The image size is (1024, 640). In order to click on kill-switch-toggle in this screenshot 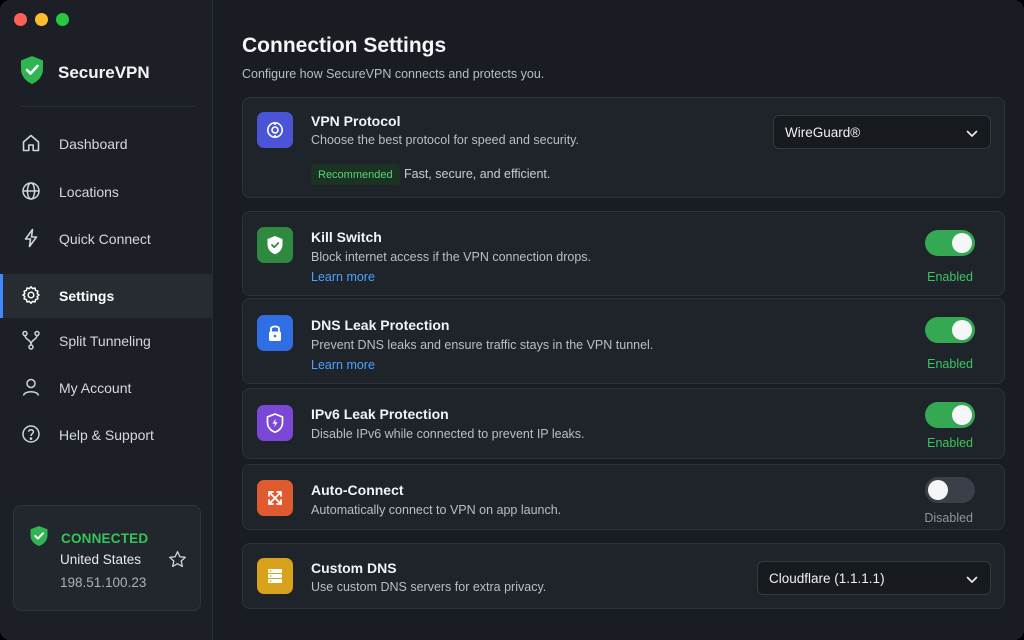, I will do `click(950, 243)`.